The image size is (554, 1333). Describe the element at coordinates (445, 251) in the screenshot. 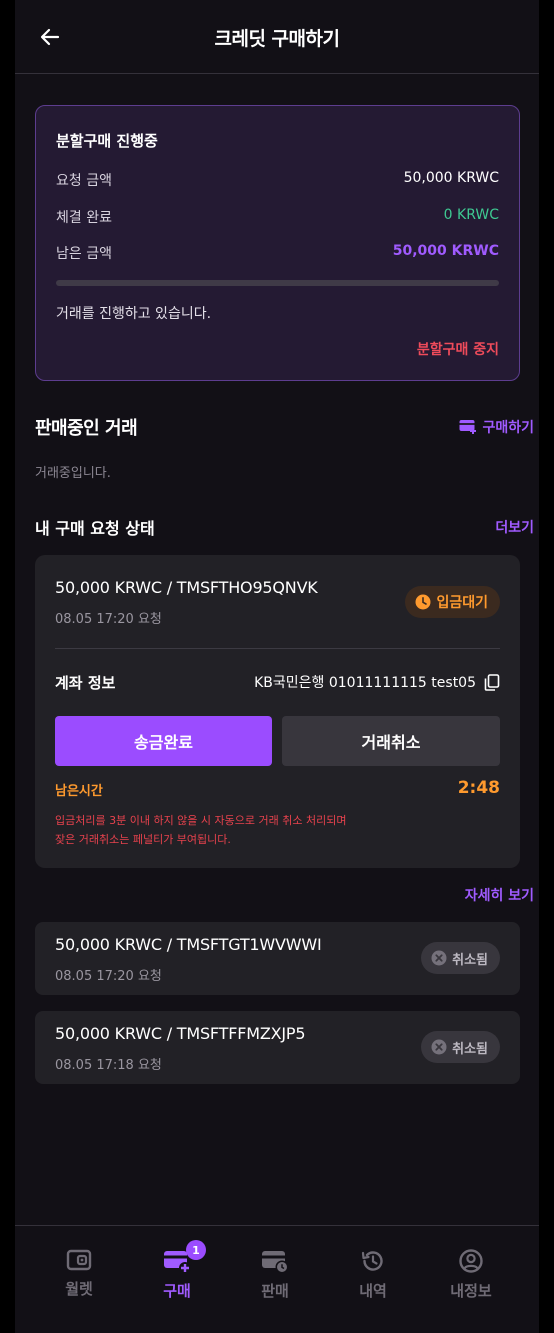

I see `remaining-amount-value: 50,000 KRWC` at that location.